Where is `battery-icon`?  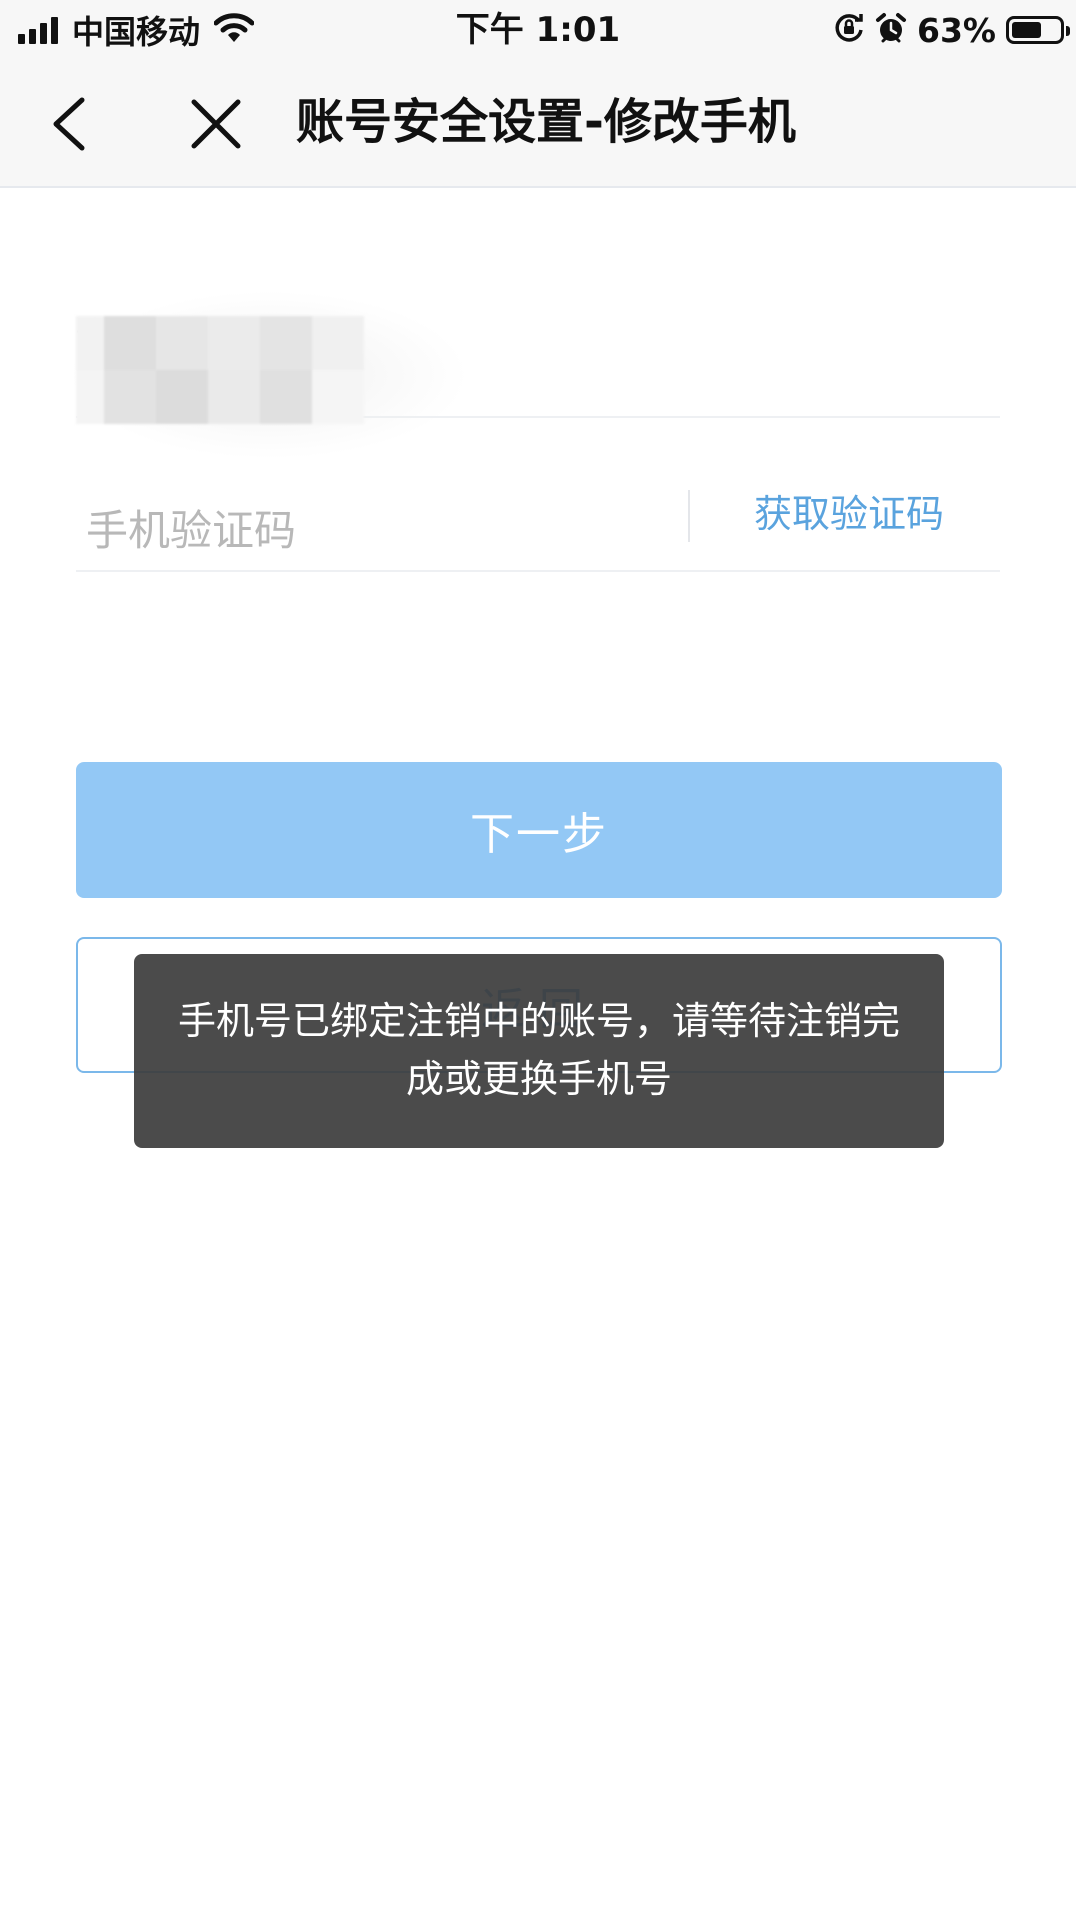
battery-icon is located at coordinates (1038, 30).